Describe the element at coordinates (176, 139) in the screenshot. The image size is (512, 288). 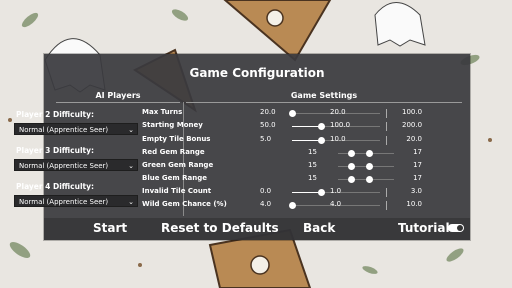
I see `setting-label: Empty Tile Bonus` at that location.